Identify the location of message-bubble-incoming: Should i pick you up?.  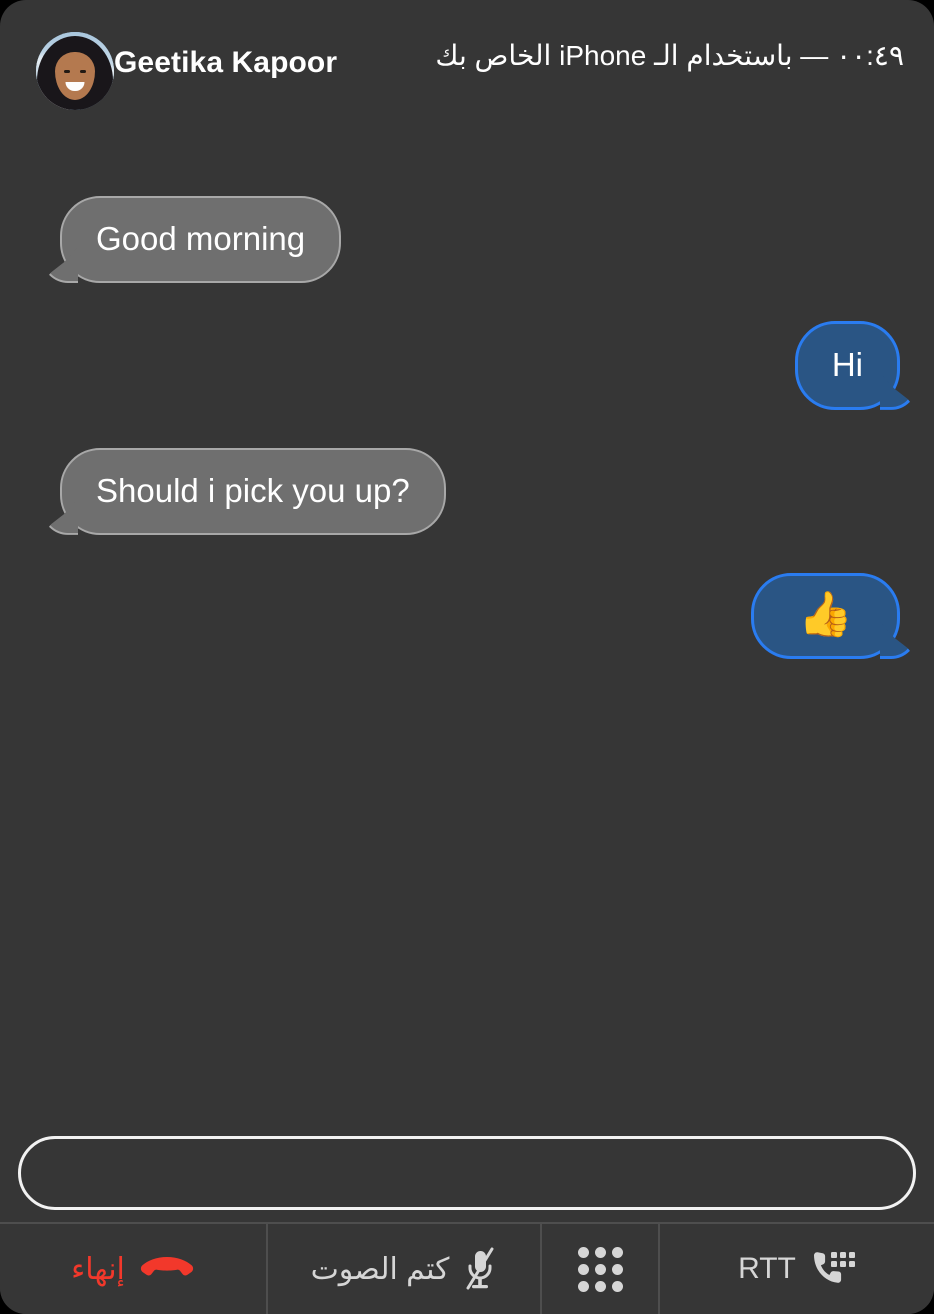
(253, 491).